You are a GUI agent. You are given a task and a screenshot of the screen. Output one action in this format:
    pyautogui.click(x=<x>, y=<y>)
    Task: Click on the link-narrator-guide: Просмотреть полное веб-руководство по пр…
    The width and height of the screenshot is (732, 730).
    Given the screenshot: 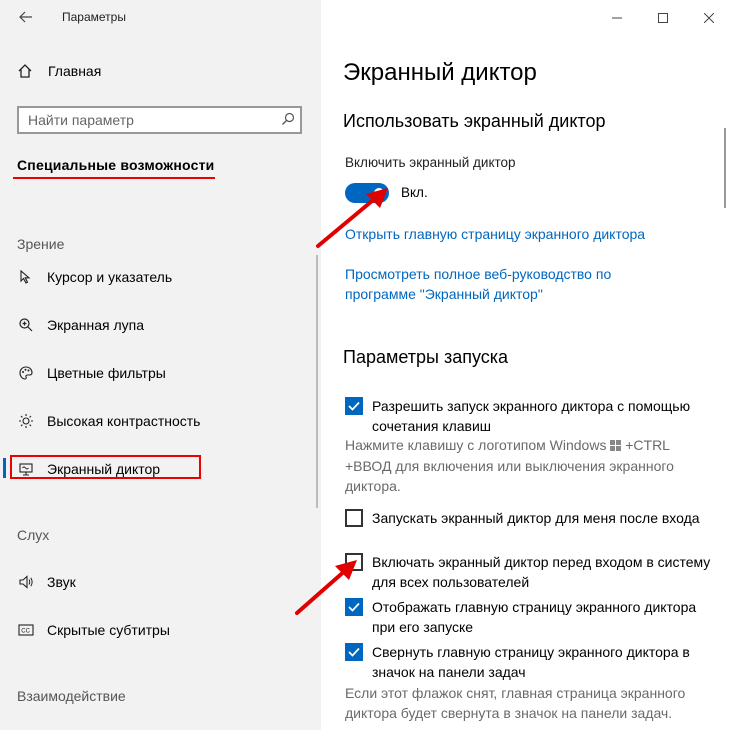 What is the action you would take?
    pyautogui.click(x=495, y=284)
    